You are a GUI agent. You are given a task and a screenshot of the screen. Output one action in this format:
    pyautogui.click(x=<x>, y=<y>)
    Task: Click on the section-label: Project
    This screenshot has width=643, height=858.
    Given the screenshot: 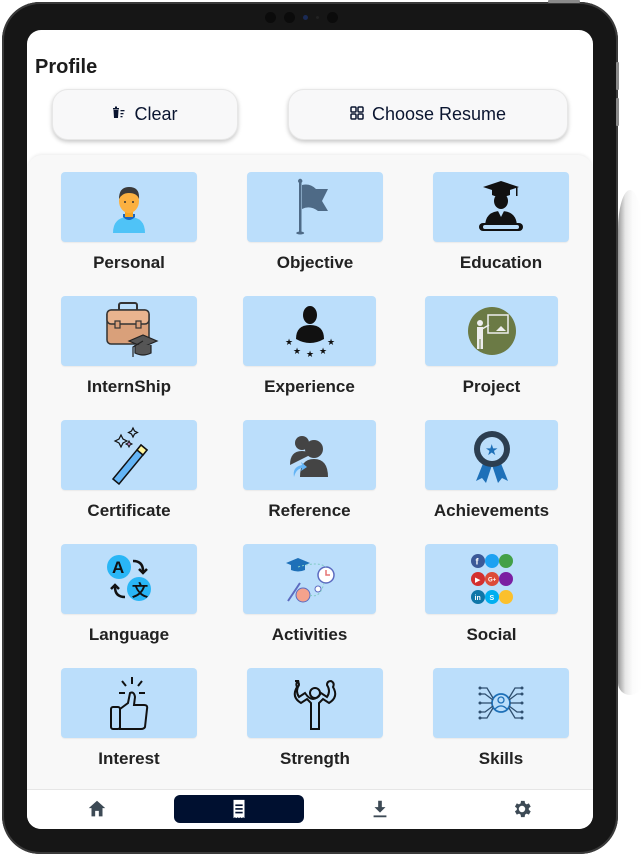 What is the action you would take?
    pyautogui.click(x=491, y=386)
    